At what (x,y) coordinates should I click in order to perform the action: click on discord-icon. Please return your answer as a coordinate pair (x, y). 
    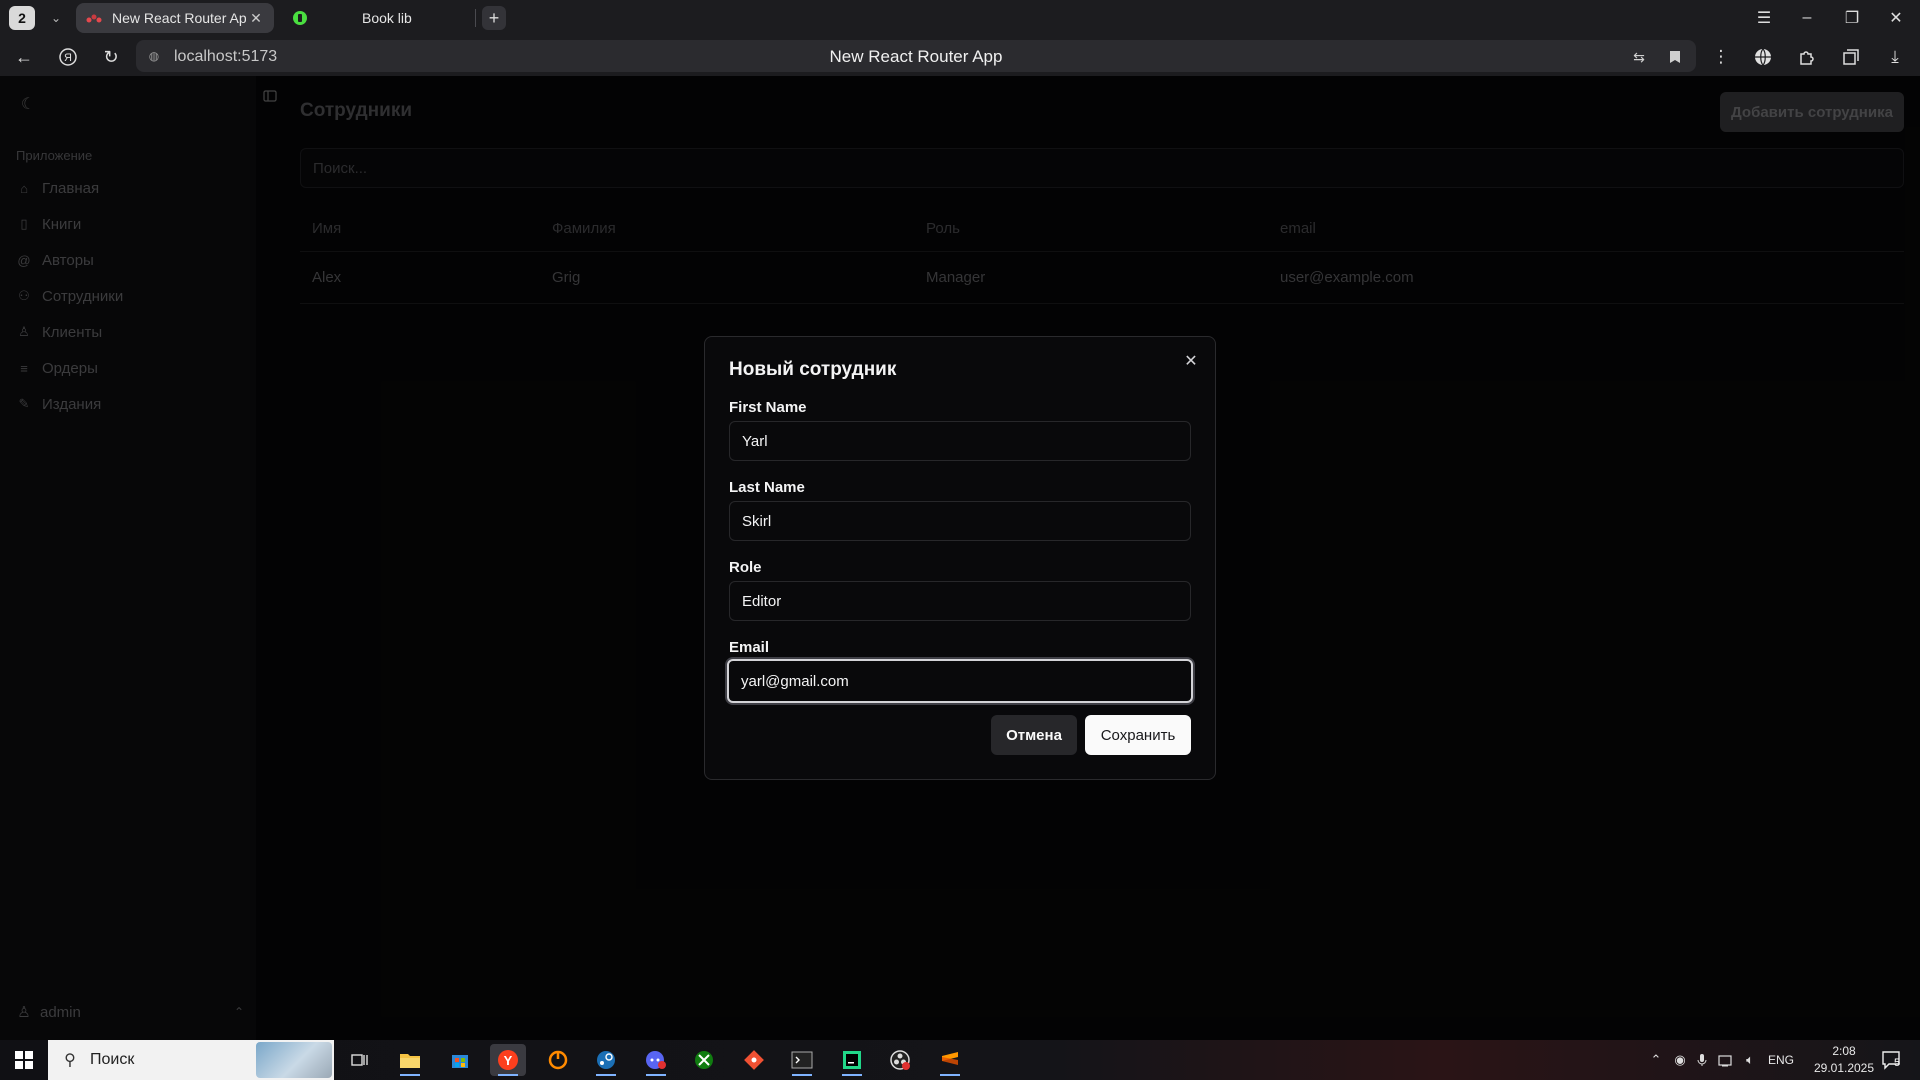
    Looking at the image, I should click on (656, 1060).